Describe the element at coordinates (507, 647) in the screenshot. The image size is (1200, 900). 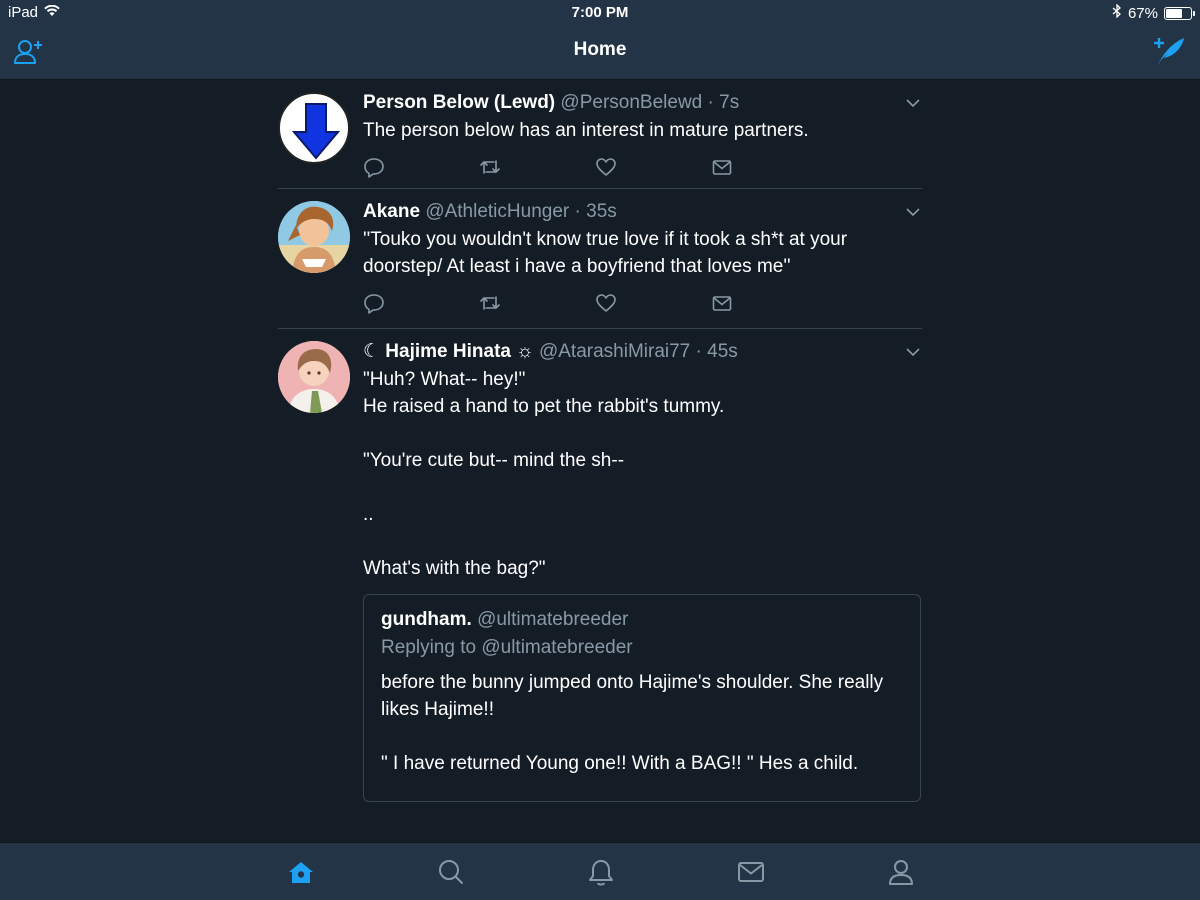
I see `quote-replying-to: Replying to @ultimatebreeder` at that location.